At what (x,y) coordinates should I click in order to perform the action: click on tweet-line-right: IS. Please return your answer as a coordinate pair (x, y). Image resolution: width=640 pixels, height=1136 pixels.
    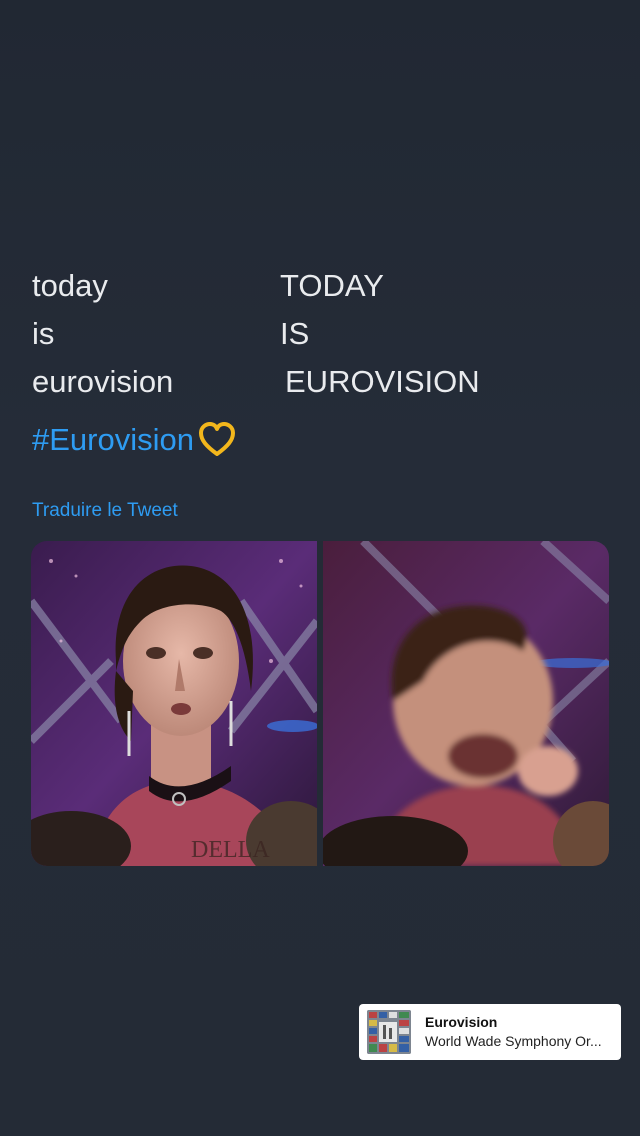
    Looking at the image, I should click on (295, 333).